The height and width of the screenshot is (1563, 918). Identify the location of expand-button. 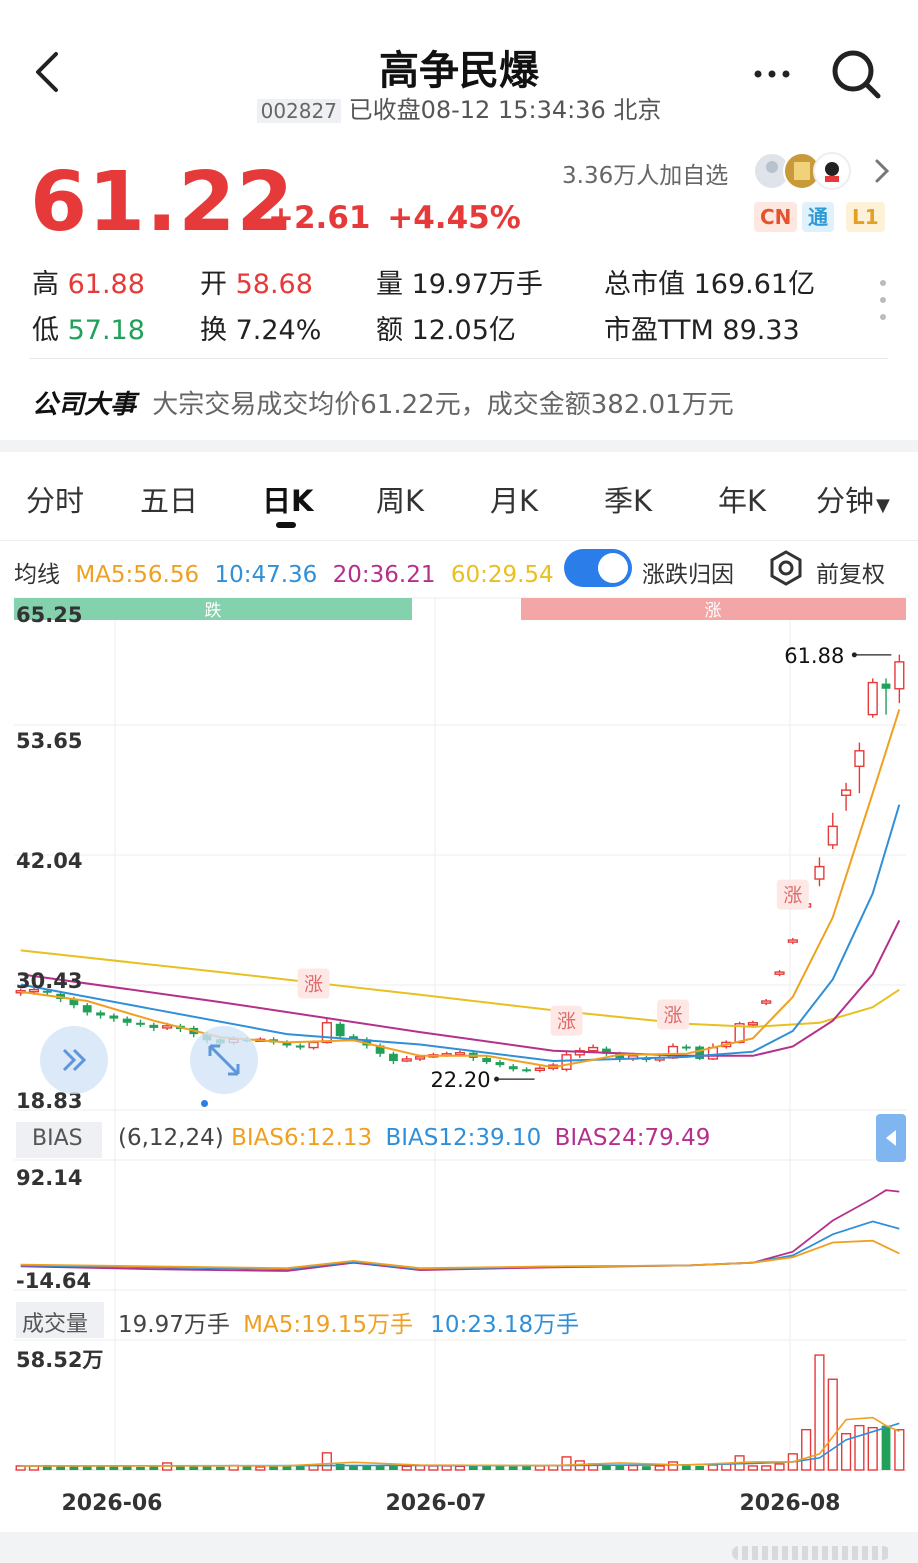
(224, 1060).